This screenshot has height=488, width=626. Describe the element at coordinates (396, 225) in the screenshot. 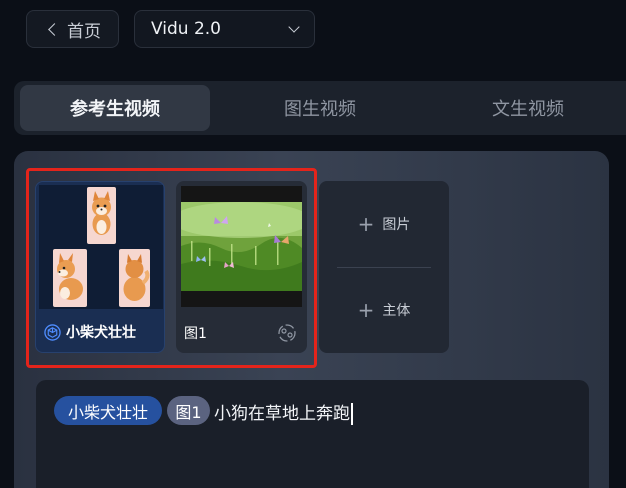

I see `add-image-label: 图片` at that location.